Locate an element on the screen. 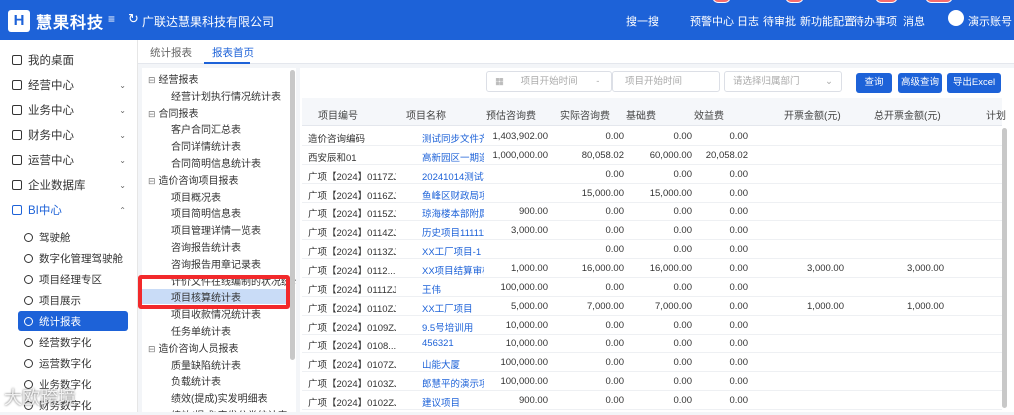 The image size is (1014, 415). tree-item: 合同简明信息统计表 is located at coordinates (216, 162).